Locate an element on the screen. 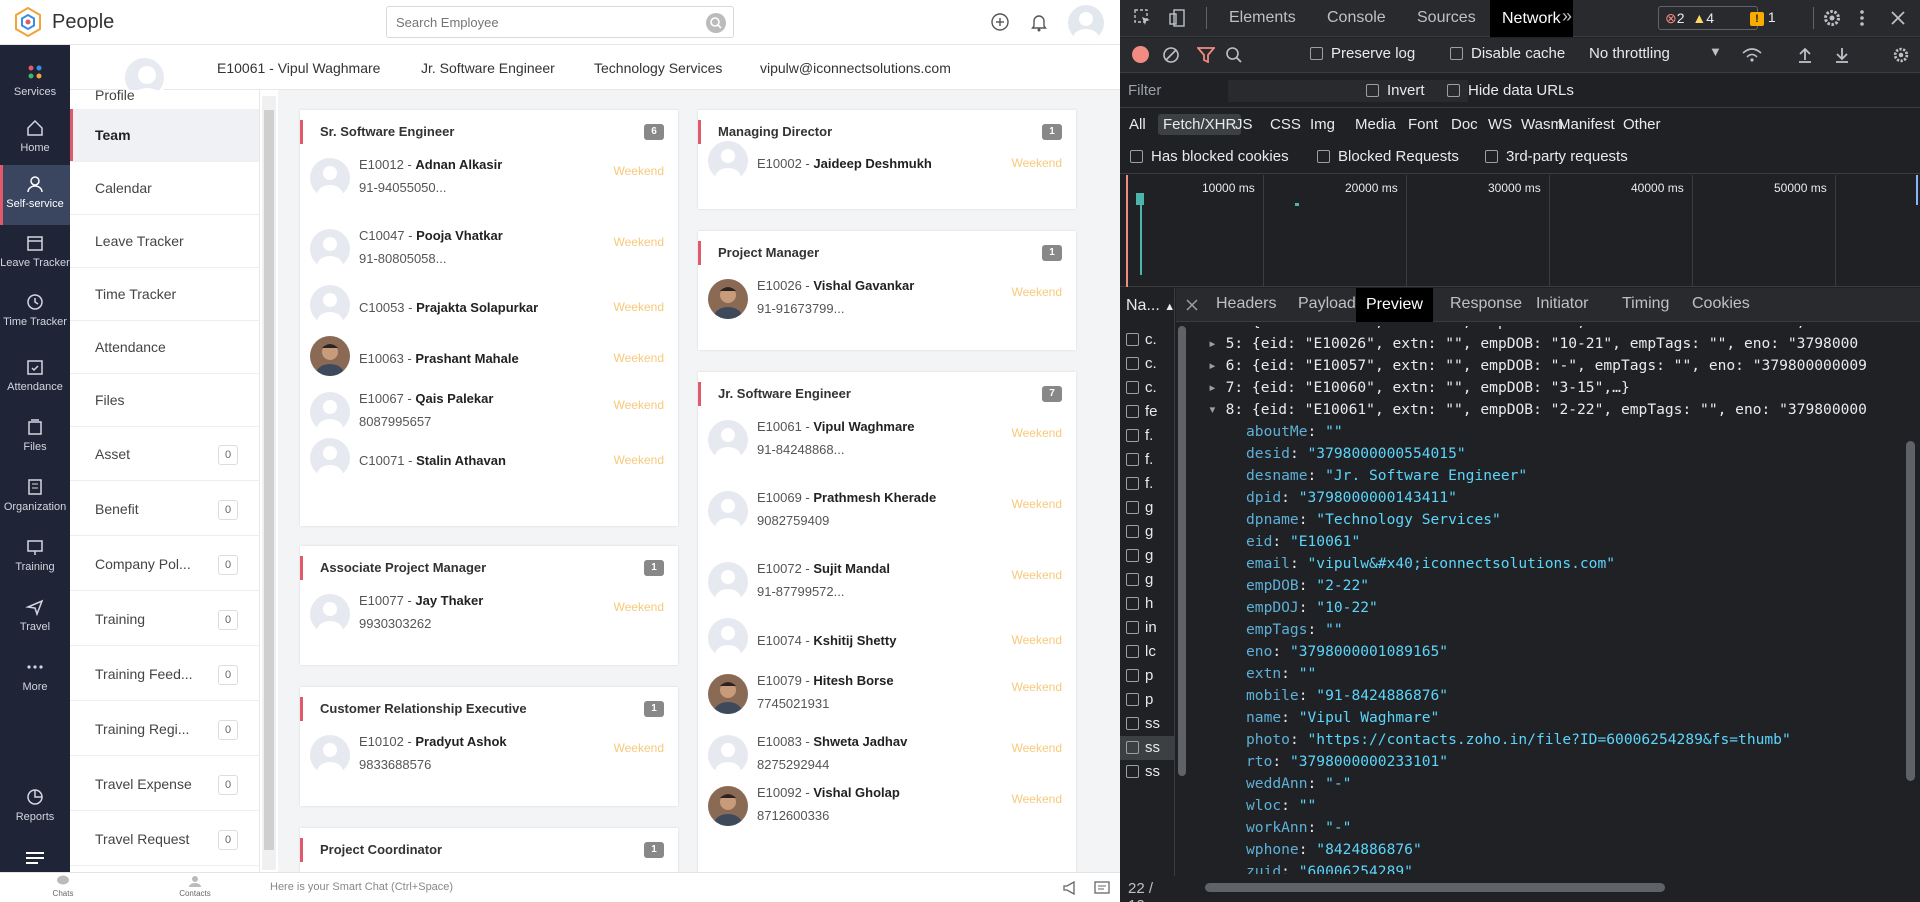  throttling-select: No throttling is located at coordinates (1629, 53).